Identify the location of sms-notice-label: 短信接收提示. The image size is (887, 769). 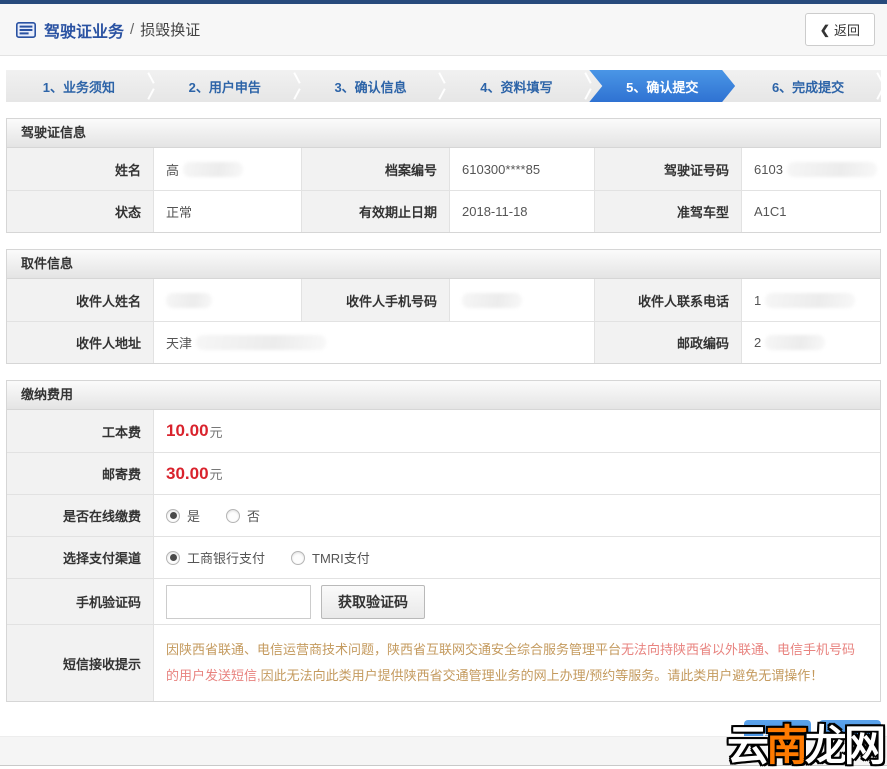
(80, 662).